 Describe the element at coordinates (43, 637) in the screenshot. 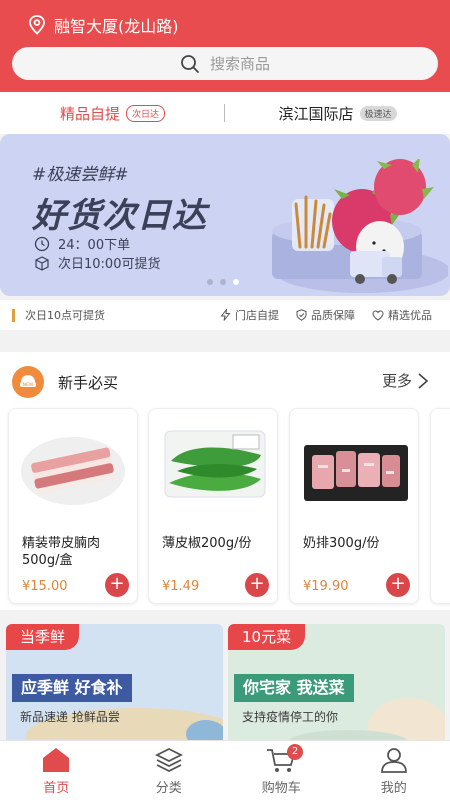

I see `promo-tag: 当季鲜` at that location.